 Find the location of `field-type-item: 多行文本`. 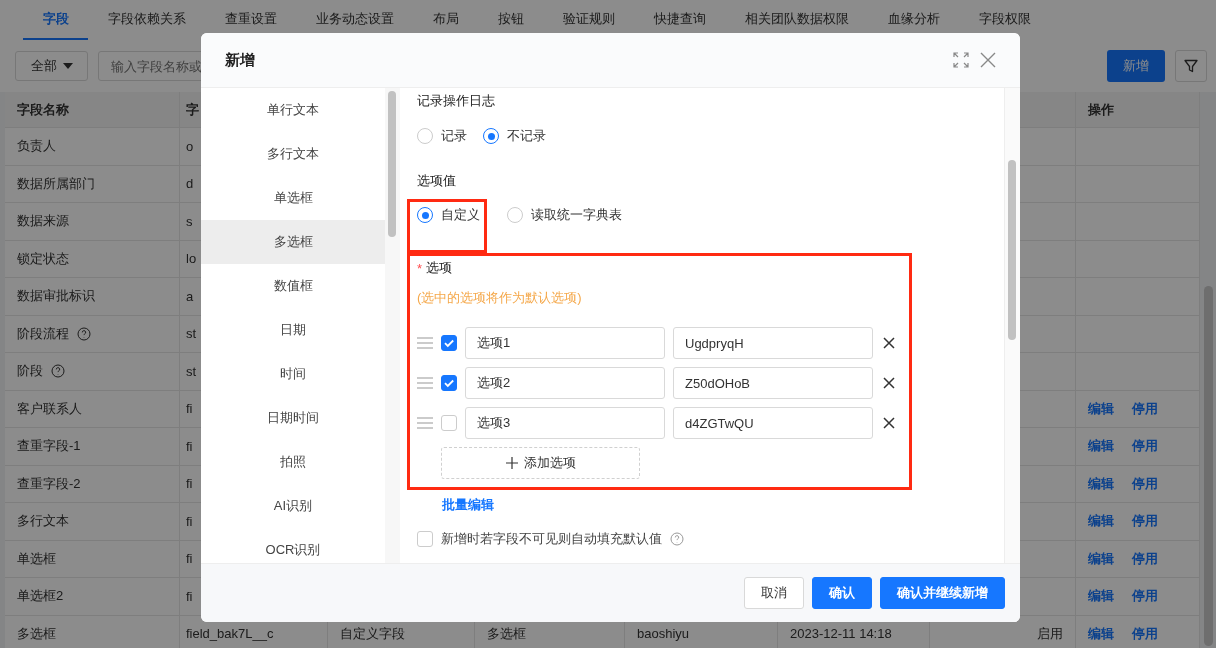

field-type-item: 多行文本 is located at coordinates (293, 154).